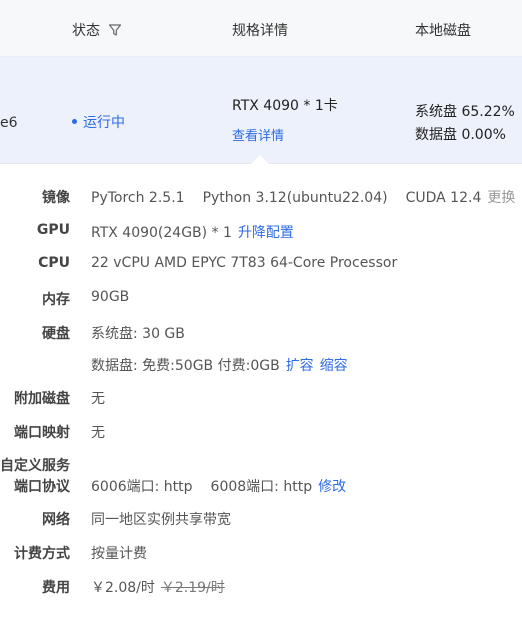 The image size is (522, 618). I want to click on gpu-value: RTX 4090(24GB) * 1, so click(161, 233).